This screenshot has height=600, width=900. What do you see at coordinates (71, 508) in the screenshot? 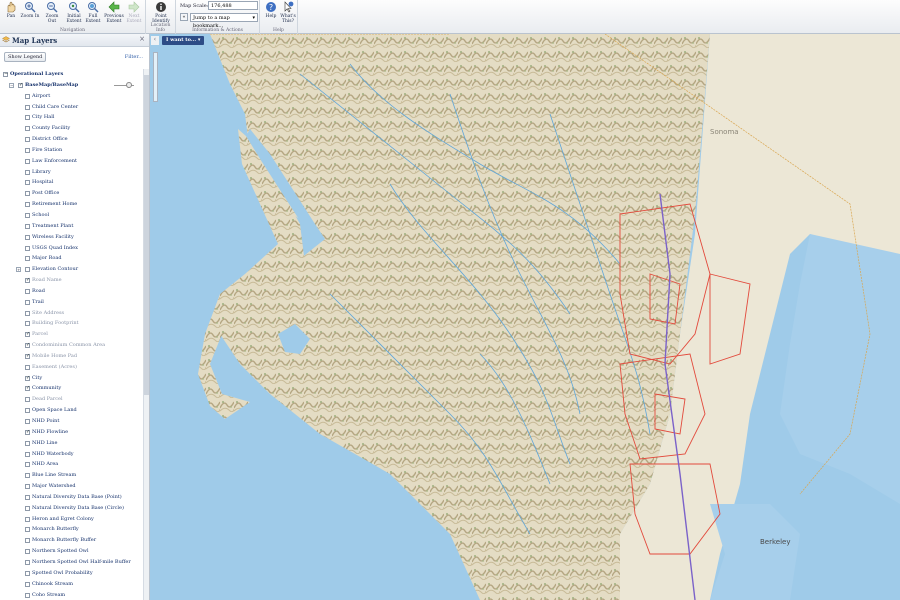
I see `layer-row: Natural Diversity Data Base (Circle)` at bounding box center [71, 508].